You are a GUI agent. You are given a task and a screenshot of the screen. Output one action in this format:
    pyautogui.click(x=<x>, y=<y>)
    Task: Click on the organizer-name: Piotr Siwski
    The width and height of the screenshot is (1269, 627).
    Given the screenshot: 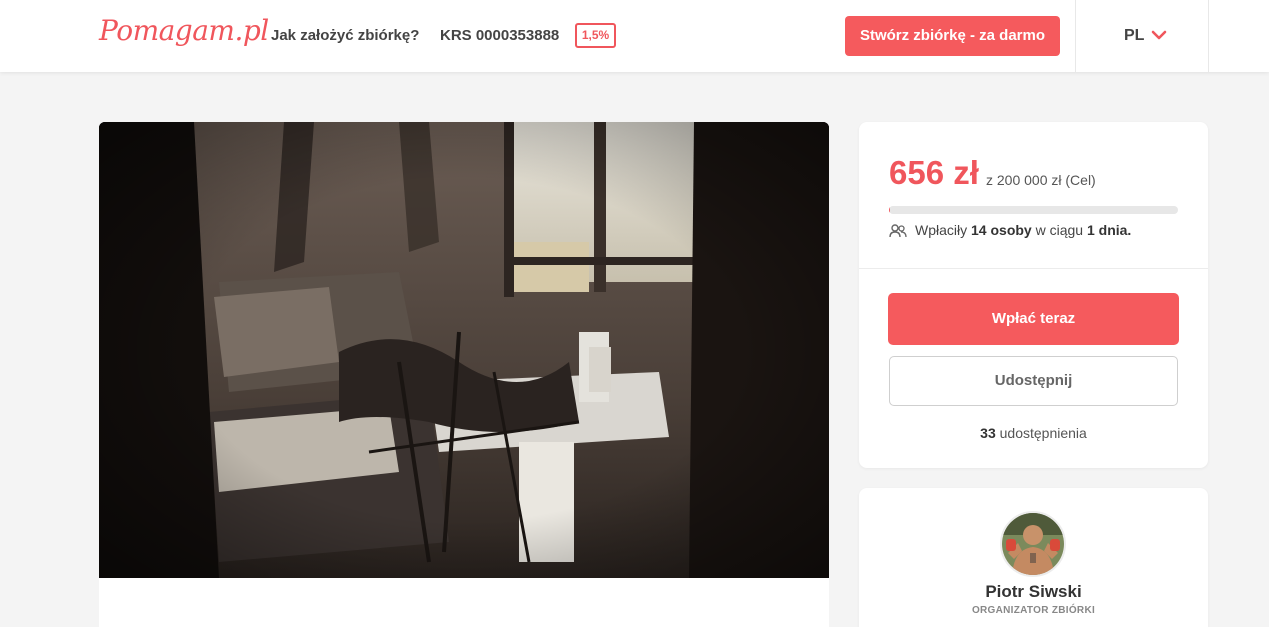 What is the action you would take?
    pyautogui.click(x=1033, y=592)
    